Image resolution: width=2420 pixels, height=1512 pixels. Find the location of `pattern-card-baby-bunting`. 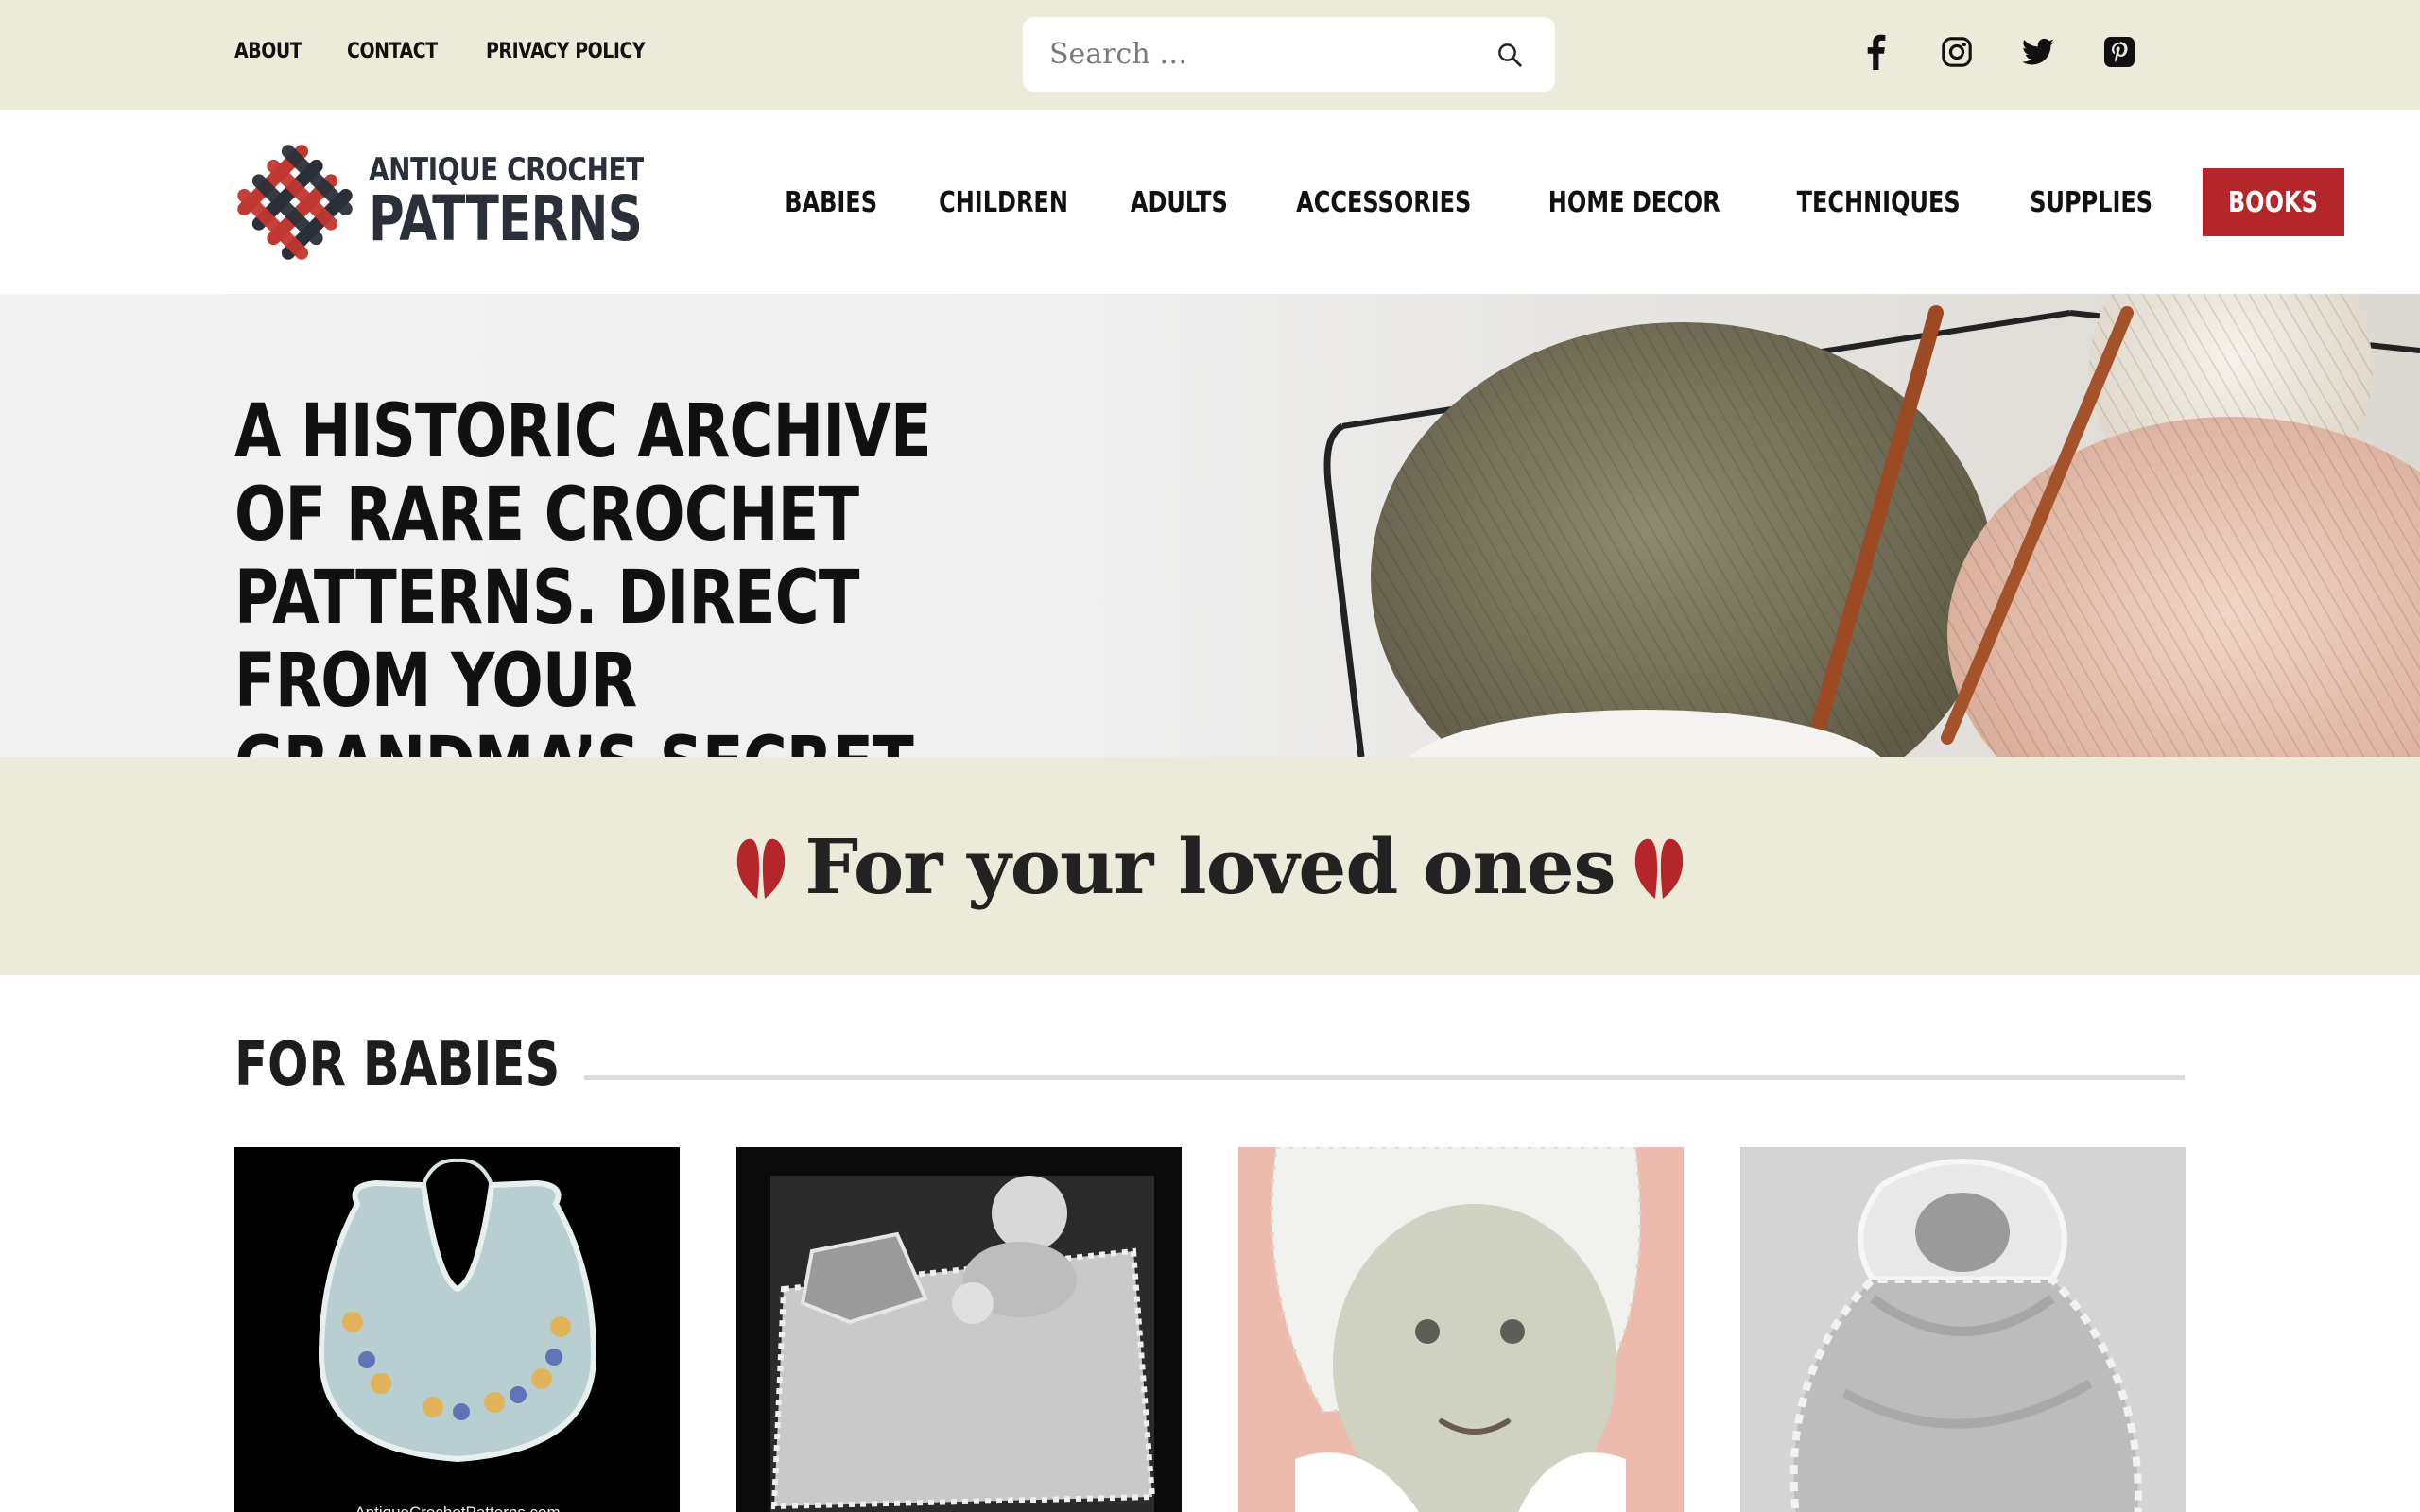

pattern-card-baby-bunting is located at coordinates (1963, 1329).